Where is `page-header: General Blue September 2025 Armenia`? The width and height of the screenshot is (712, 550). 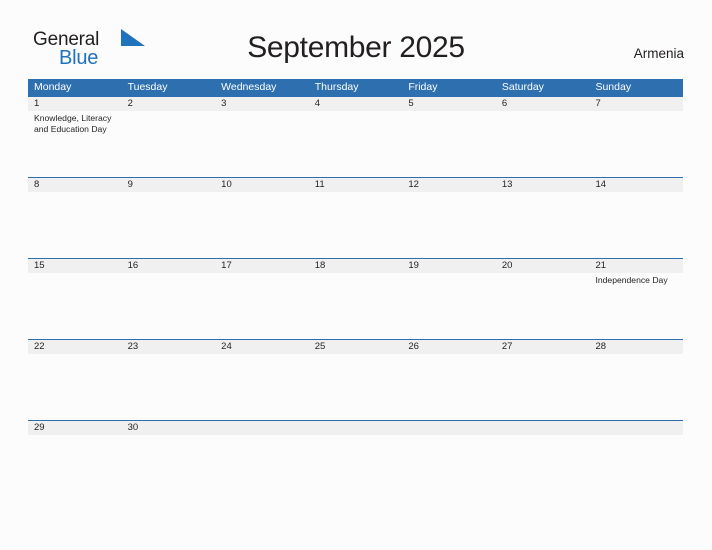 page-header: General Blue September 2025 Armenia is located at coordinates (356, 39).